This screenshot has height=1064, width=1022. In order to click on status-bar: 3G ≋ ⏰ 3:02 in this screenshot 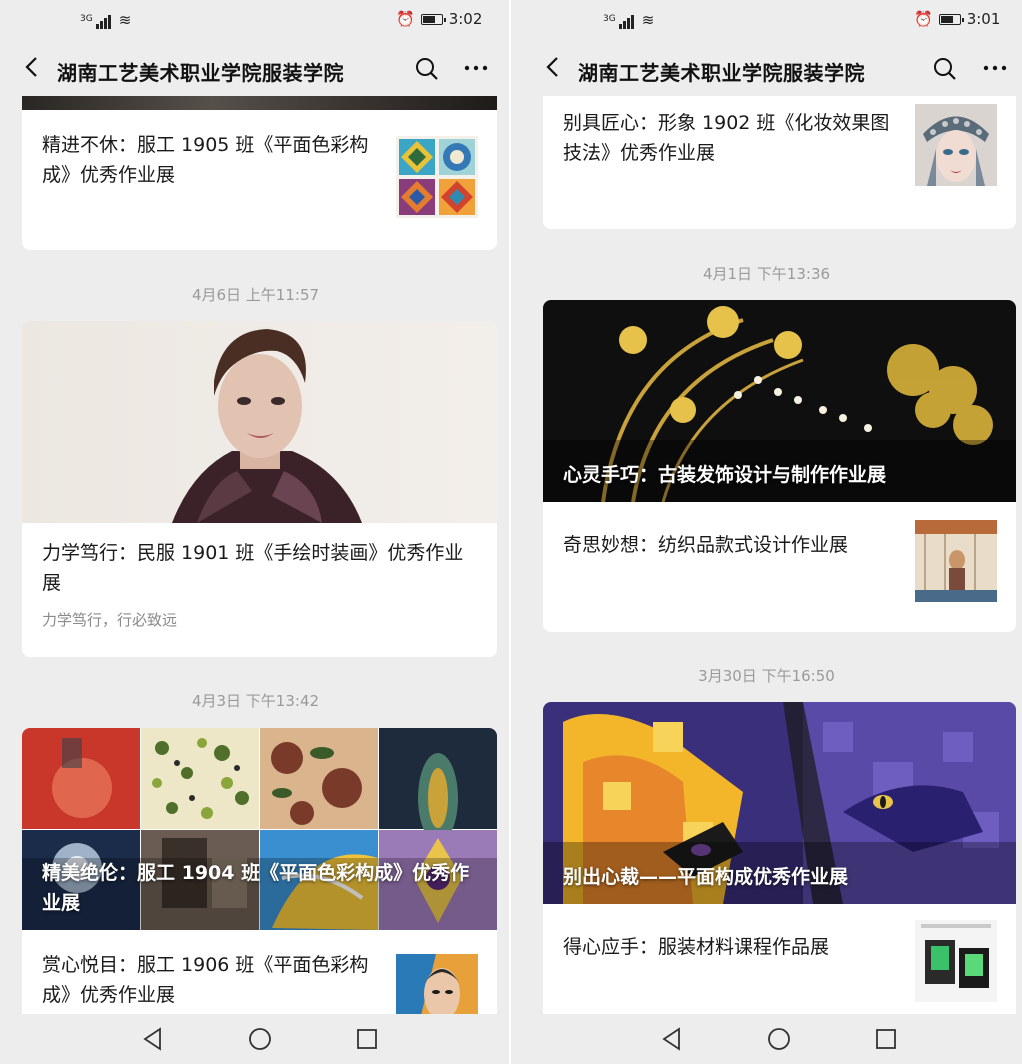, I will do `click(255, 22)`.